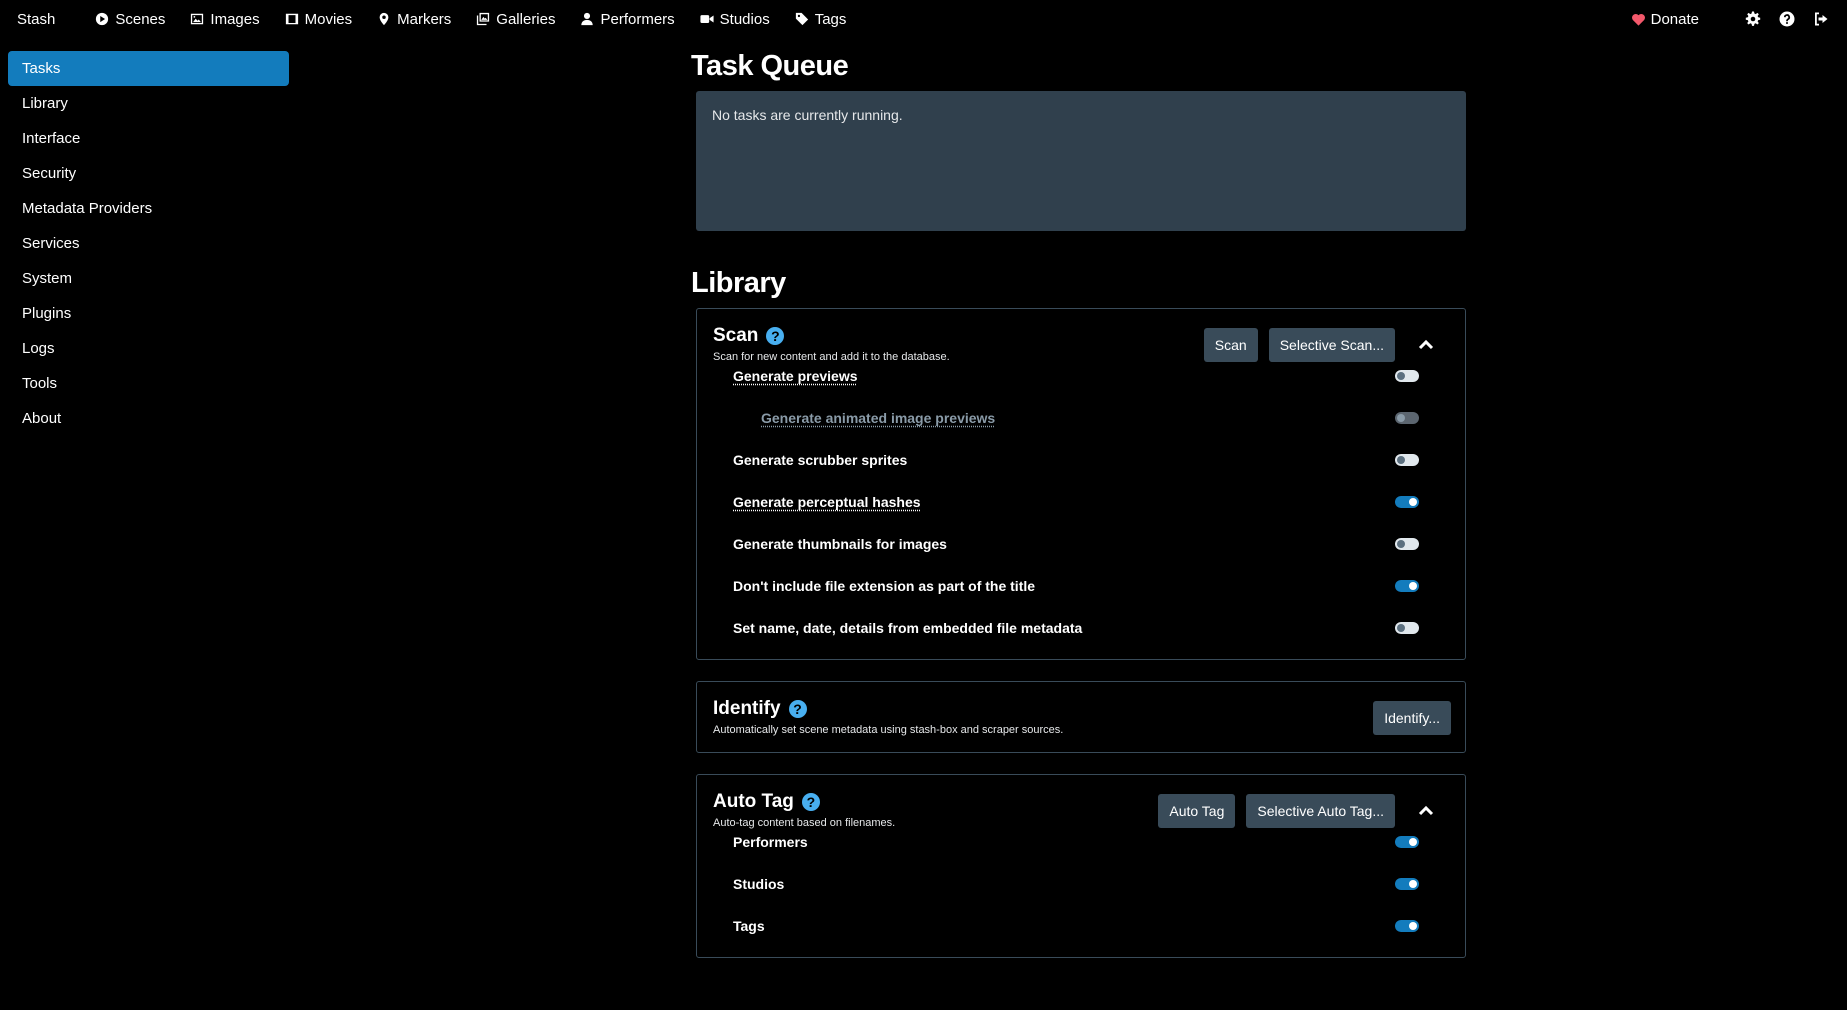 This screenshot has height=1010, width=1847. Describe the element at coordinates (770, 66) in the screenshot. I see `task-queue-title: Task Queue` at that location.